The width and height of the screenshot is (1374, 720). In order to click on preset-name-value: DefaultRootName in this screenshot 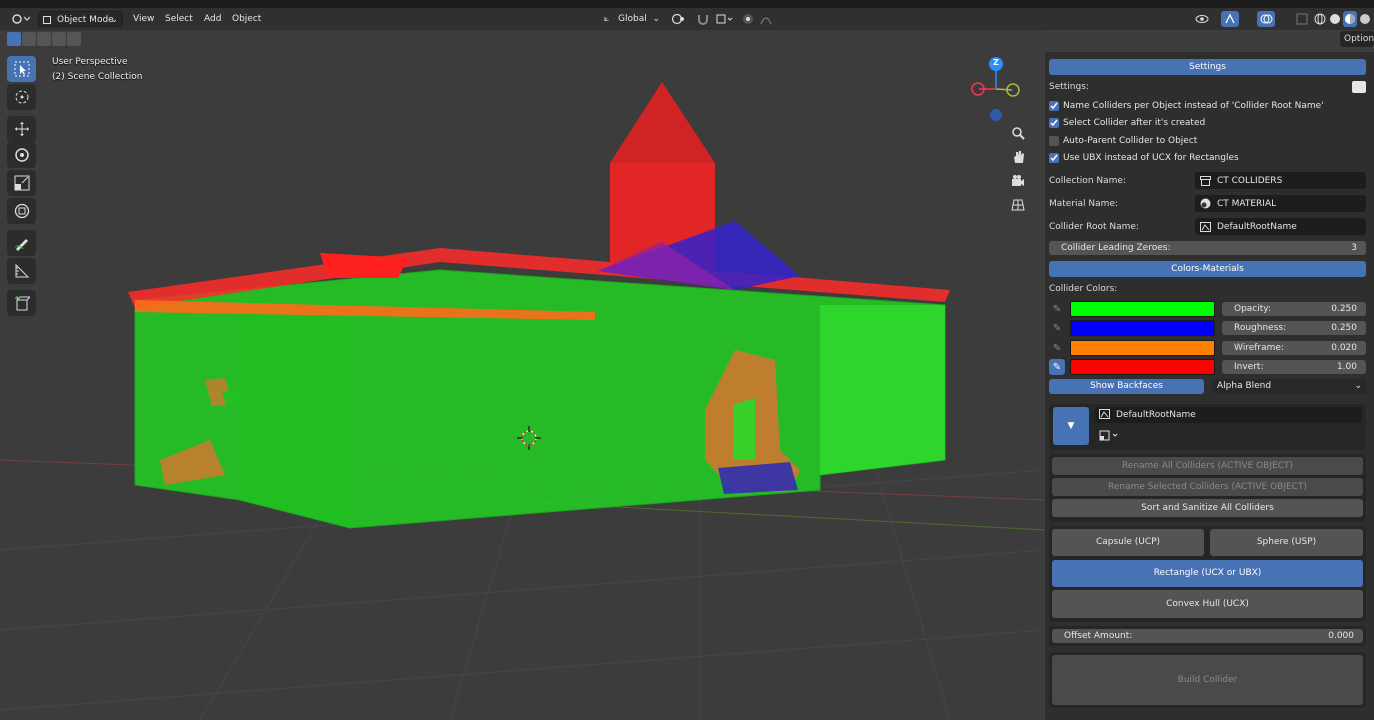, I will do `click(1156, 415)`.